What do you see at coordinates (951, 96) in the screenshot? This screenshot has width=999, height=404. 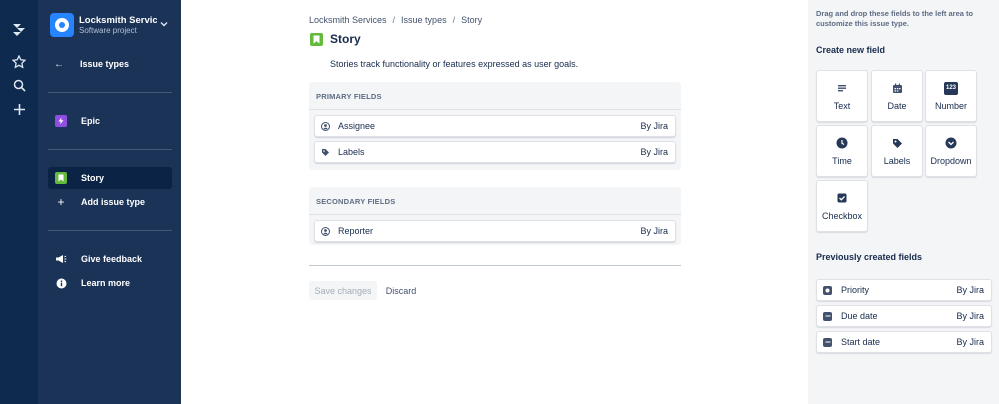 I see `tile-number: 123 Number` at bounding box center [951, 96].